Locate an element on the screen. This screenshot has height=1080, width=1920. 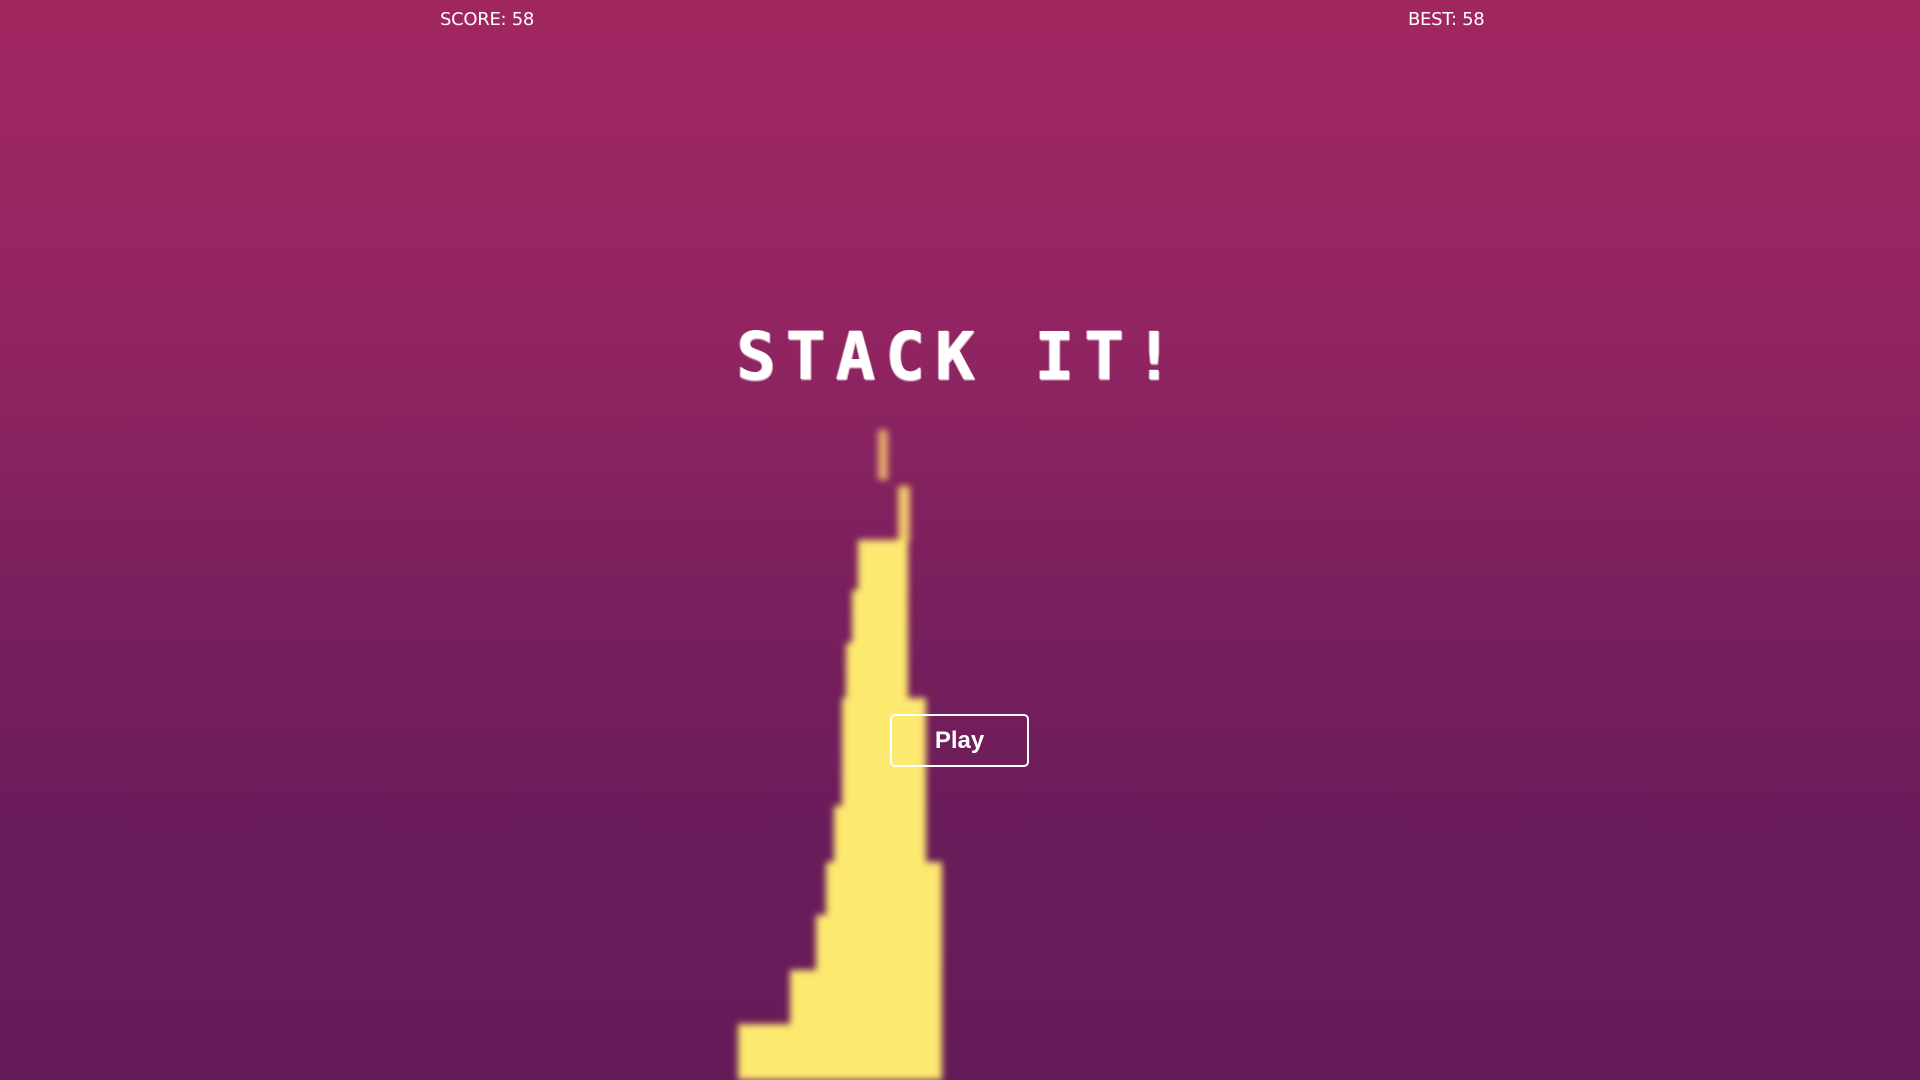
play-button: Play is located at coordinates (959, 740).